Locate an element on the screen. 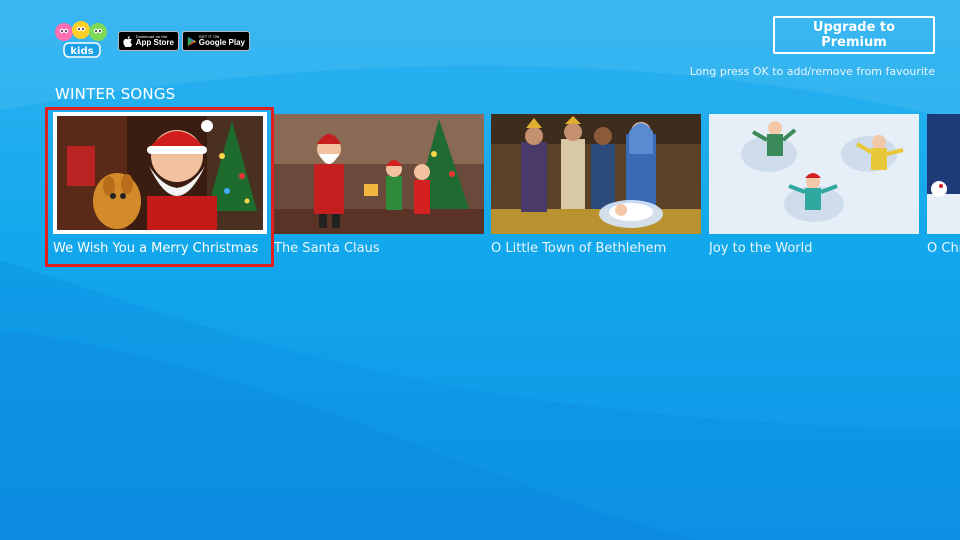  section-title: WINTER SONGS is located at coordinates (115, 94).